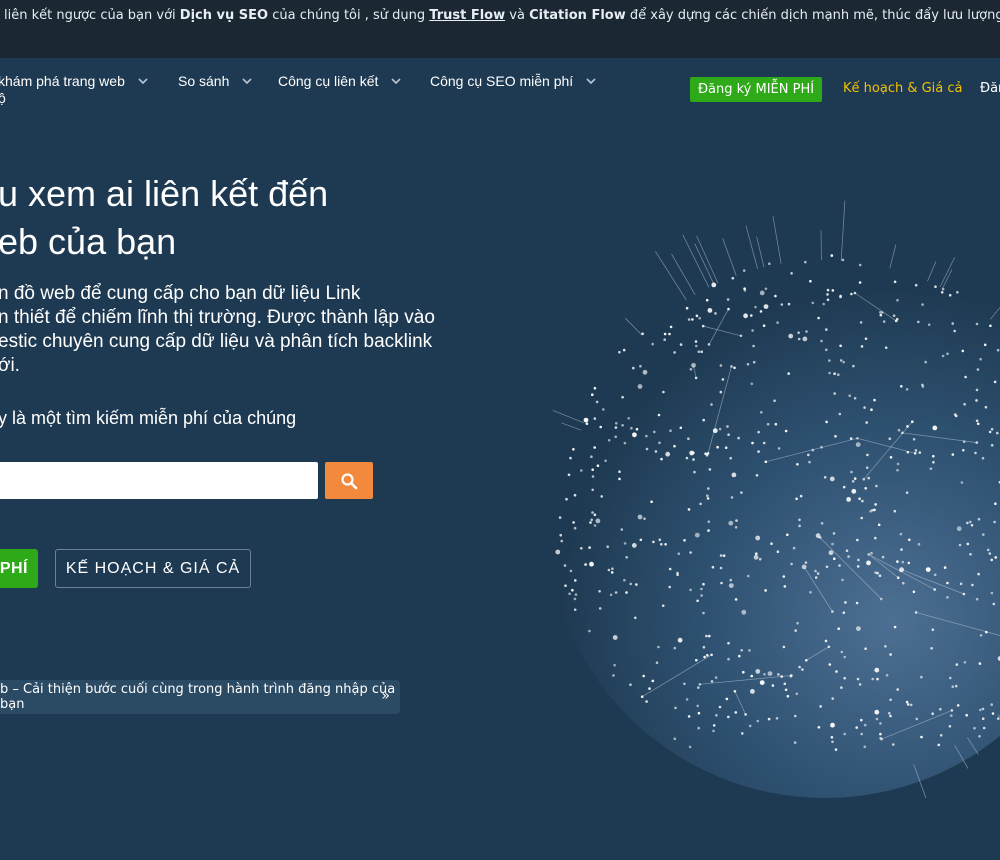 Image resolution: width=1000 pixels, height=860 pixels. I want to click on signup-free-button: Đăng ký MIỄN PHÍ, so click(756, 89).